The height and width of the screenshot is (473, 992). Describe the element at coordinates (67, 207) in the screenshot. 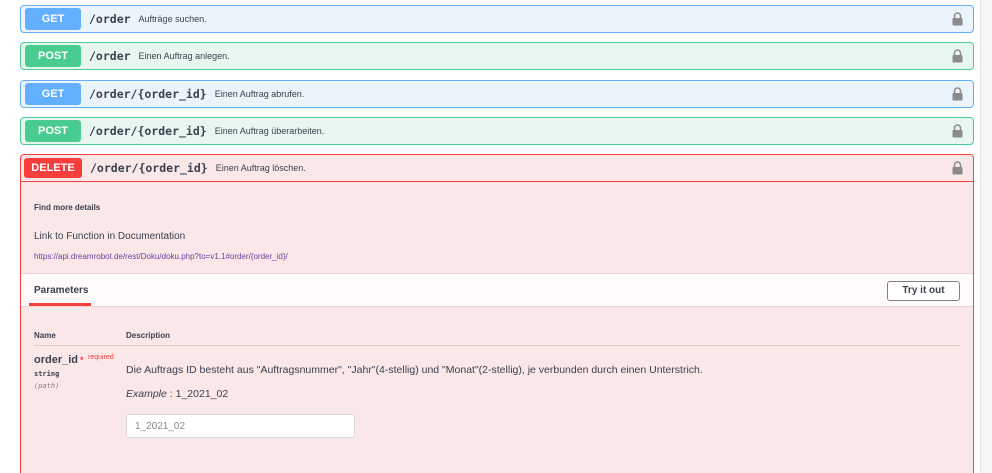

I see `find-more-heading: Find more details` at that location.